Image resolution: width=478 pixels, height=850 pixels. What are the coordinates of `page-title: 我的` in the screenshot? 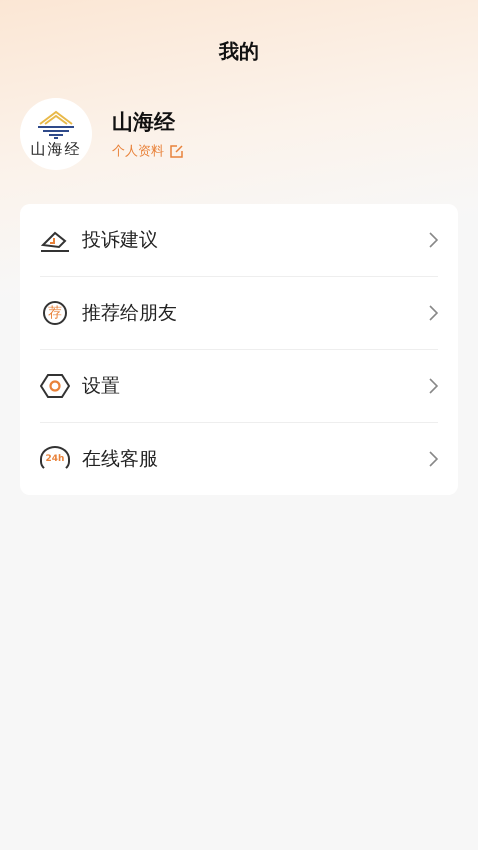 It's located at (239, 51).